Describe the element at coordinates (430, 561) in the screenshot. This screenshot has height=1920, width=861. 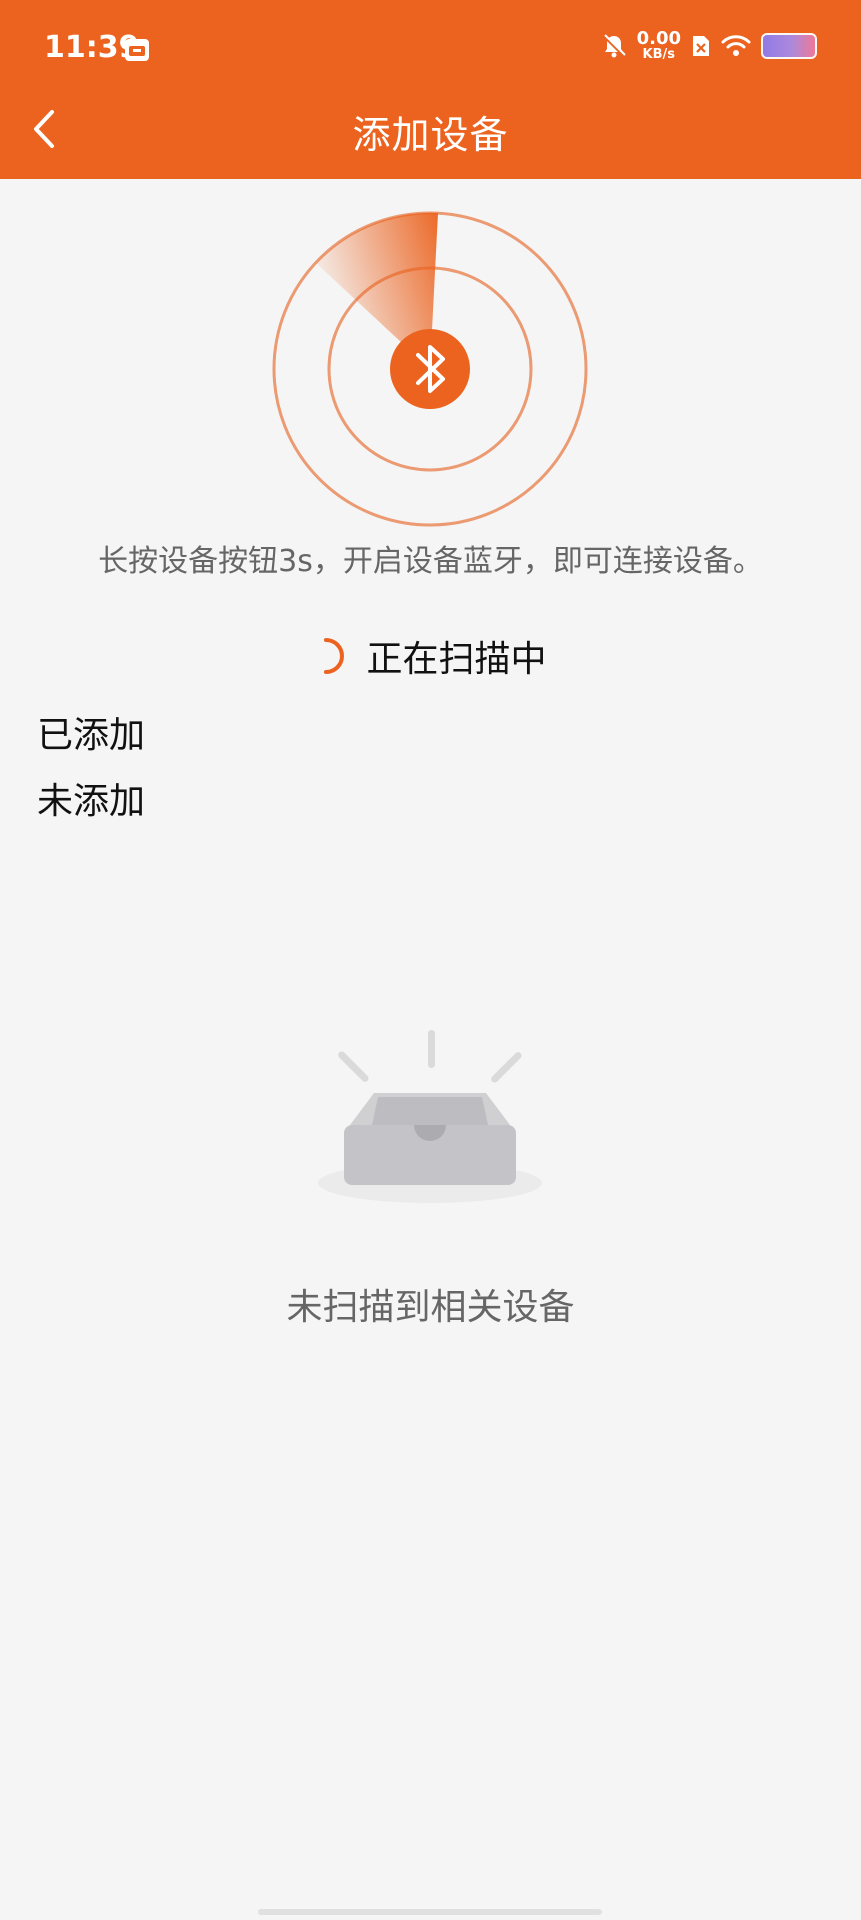
I see `connection-hint: 长按设备按钮3s，开启设备蓝牙，即可连接设备。` at that location.